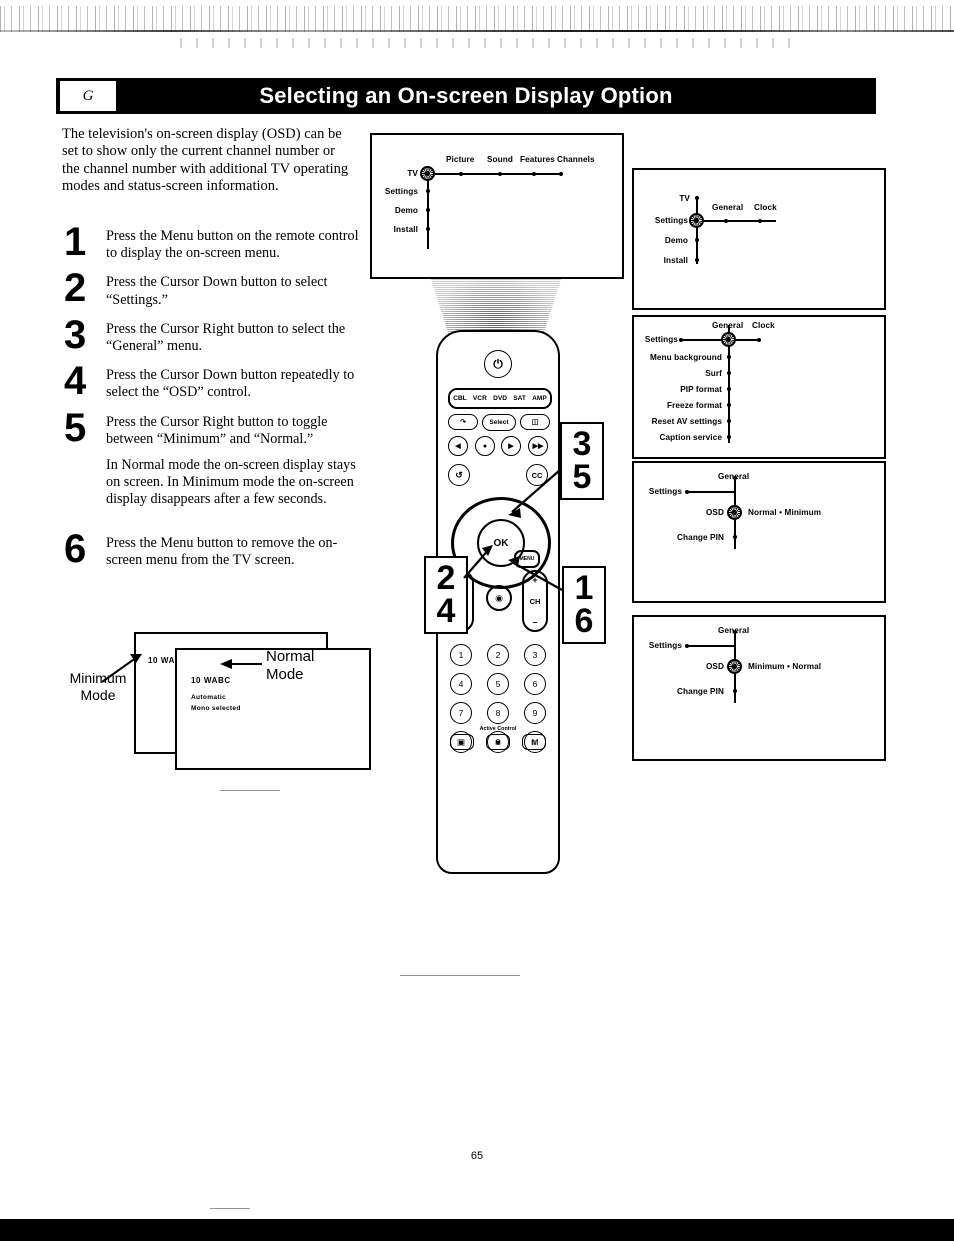  I want to click on input-source-icon: ↷, so click(463, 422).